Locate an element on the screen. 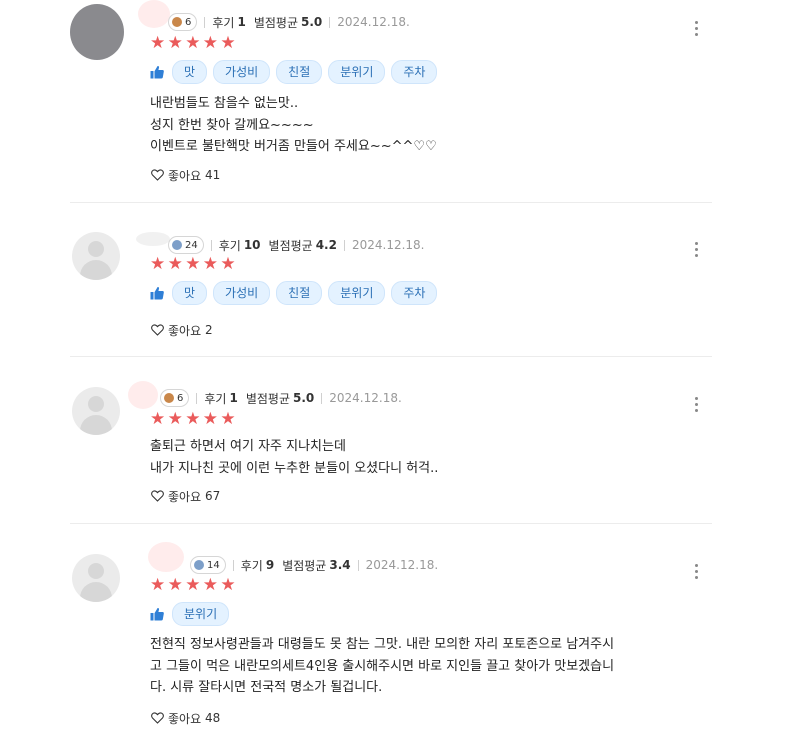 Image resolution: width=788 pixels, height=730 pixels. level-badge: 24 is located at coordinates (186, 245).